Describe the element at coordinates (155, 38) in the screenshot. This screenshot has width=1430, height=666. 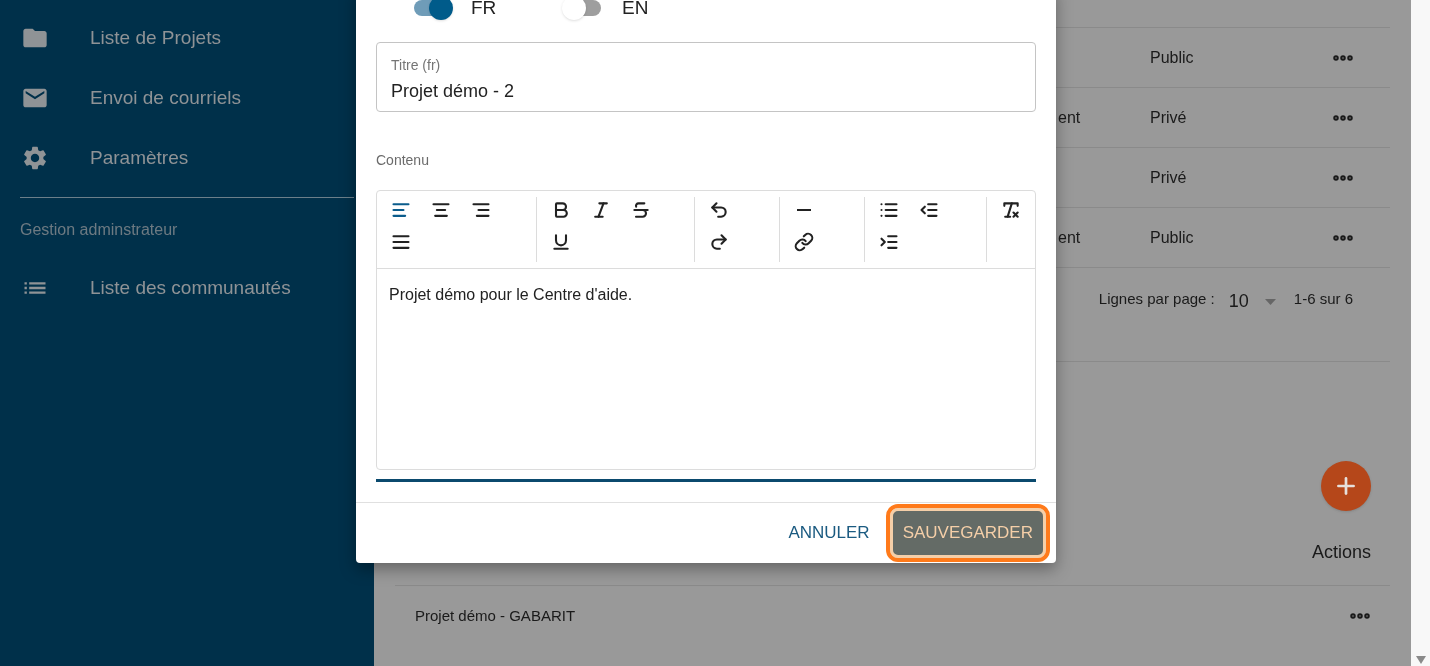
I see `sidebar-item: Liste de Projets` at that location.